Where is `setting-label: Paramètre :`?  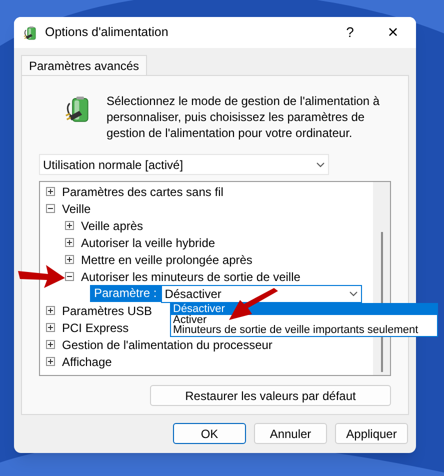 setting-label: Paramètre : is located at coordinates (125, 293).